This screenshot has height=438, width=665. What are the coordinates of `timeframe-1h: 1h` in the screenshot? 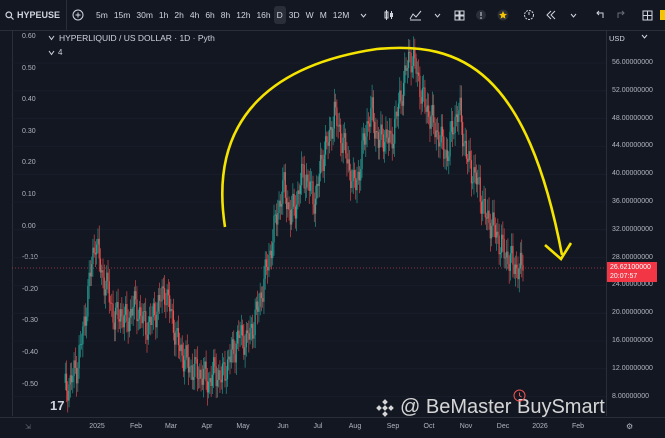 It's located at (163, 15).